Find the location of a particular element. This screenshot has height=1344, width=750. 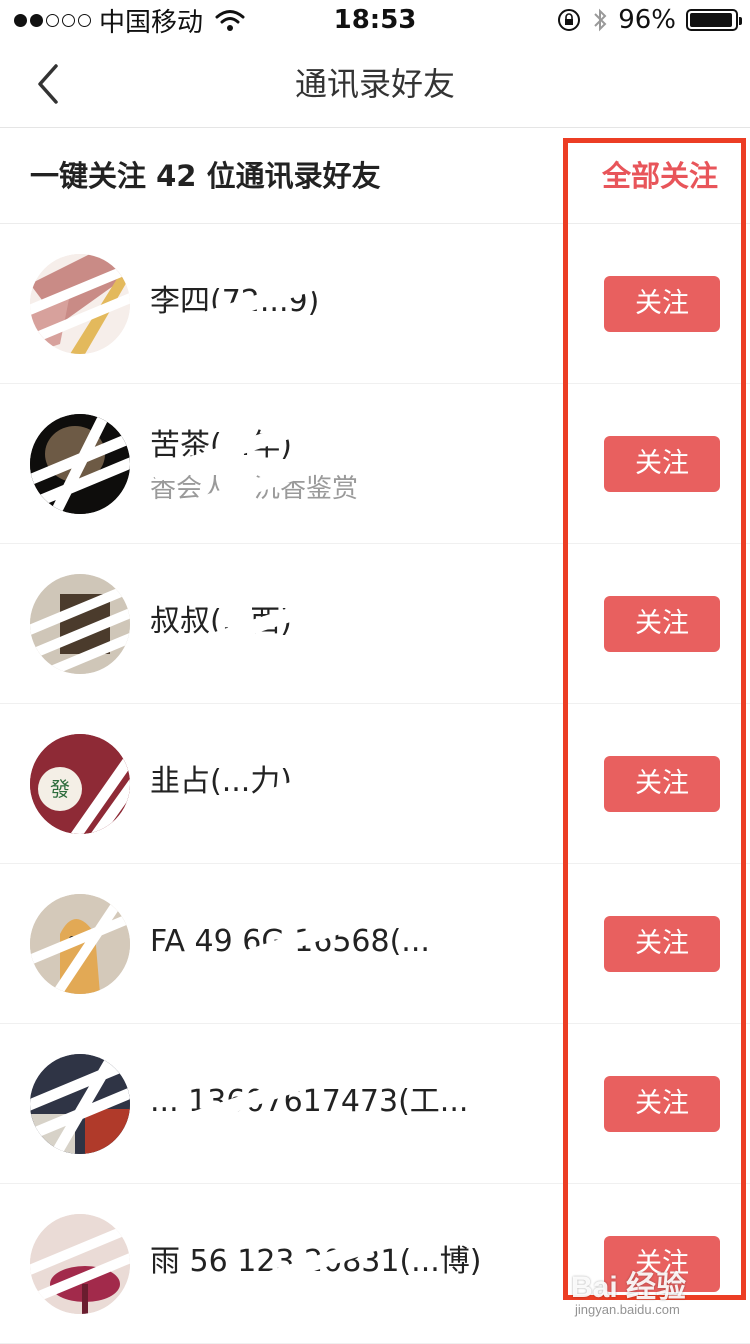

svg-text: 發 is located at coordinates (60, 789).